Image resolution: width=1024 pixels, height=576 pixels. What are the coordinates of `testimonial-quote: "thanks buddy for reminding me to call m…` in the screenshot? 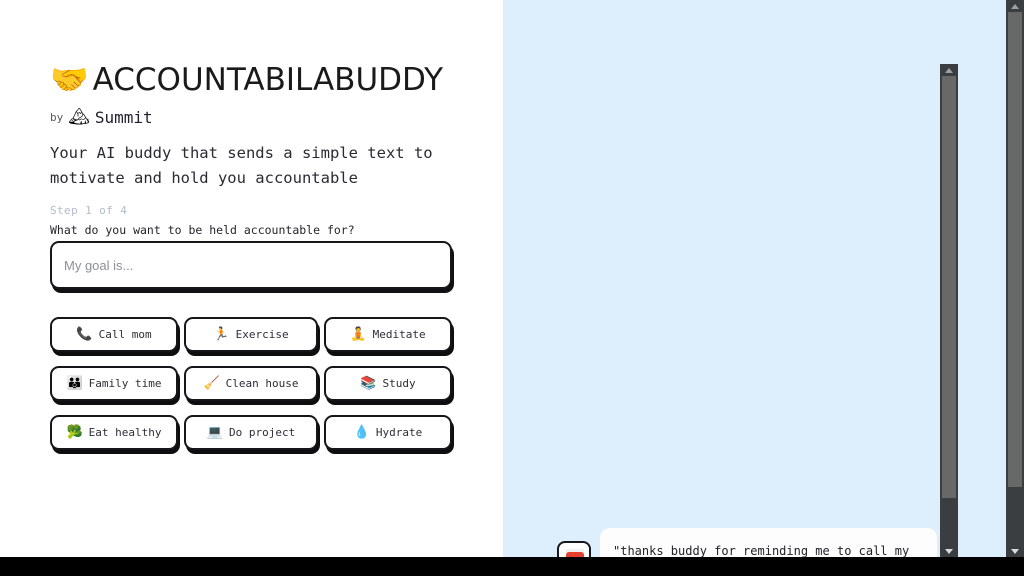 It's located at (761, 550).